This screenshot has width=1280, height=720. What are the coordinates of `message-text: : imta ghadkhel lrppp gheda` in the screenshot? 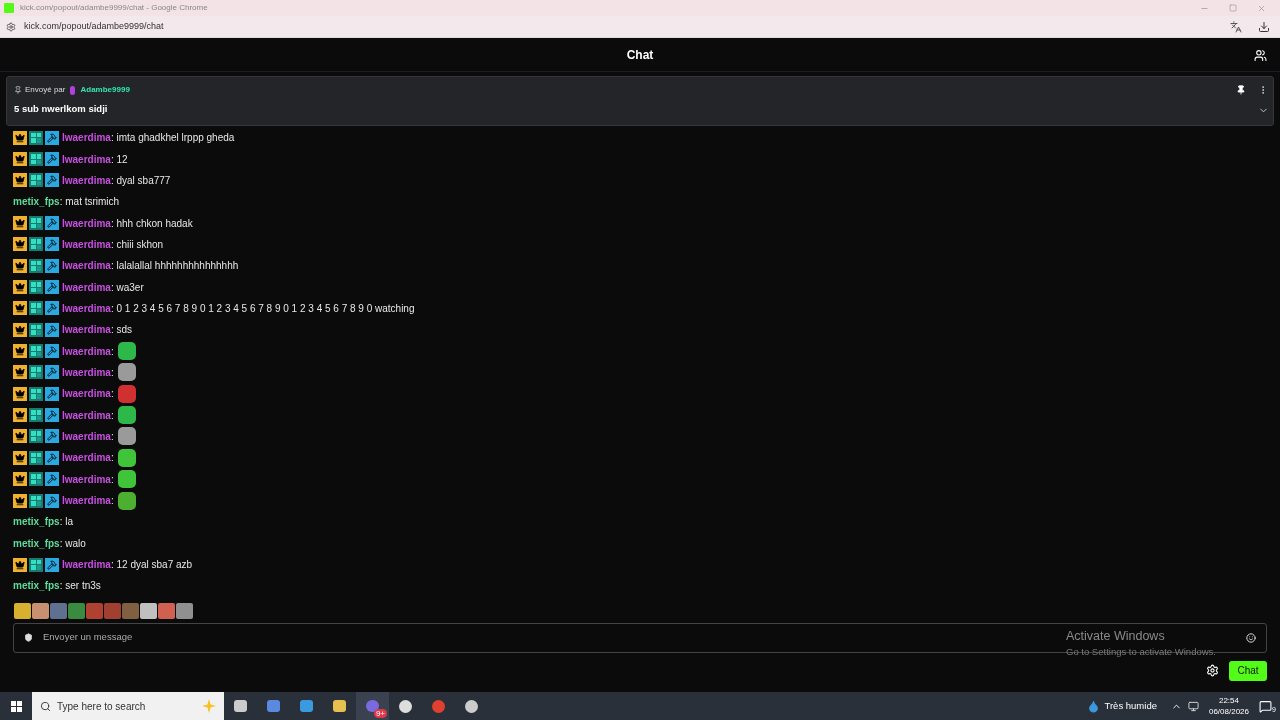 It's located at (172, 138).